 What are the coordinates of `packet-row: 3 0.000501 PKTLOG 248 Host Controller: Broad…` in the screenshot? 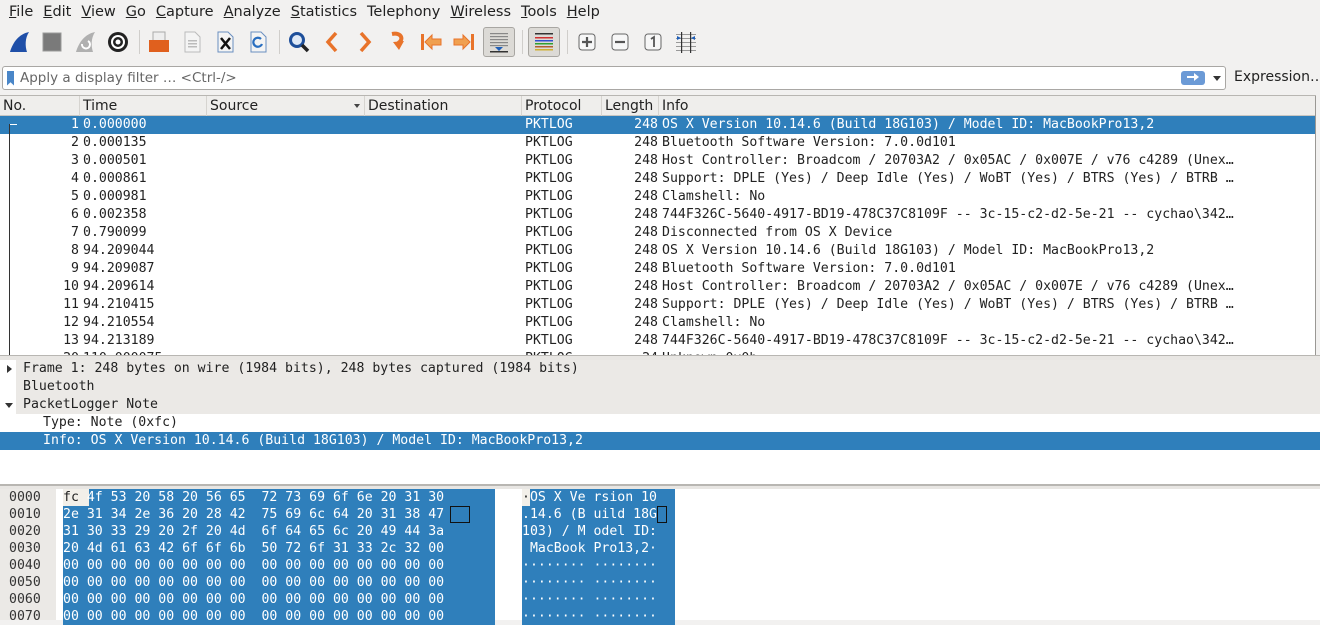 It's located at (658, 161).